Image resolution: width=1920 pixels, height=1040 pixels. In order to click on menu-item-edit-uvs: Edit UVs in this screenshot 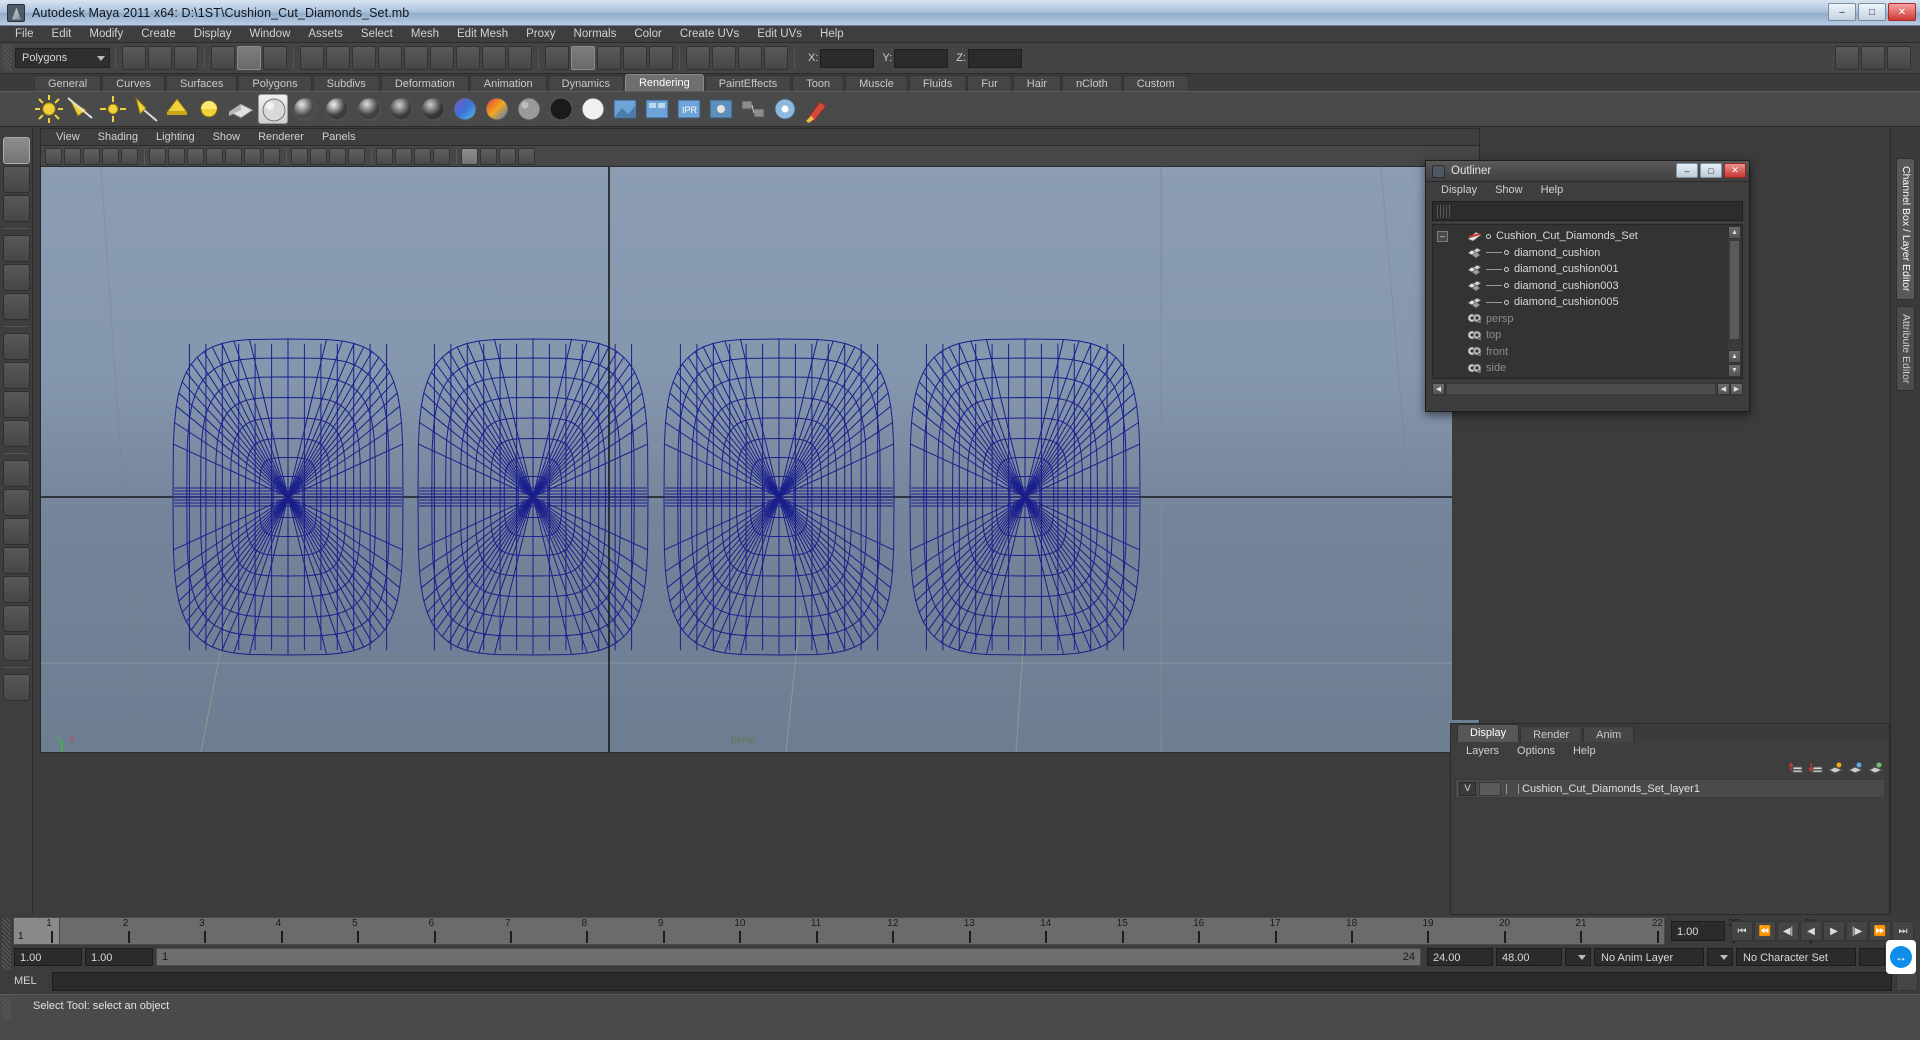, I will do `click(779, 34)`.